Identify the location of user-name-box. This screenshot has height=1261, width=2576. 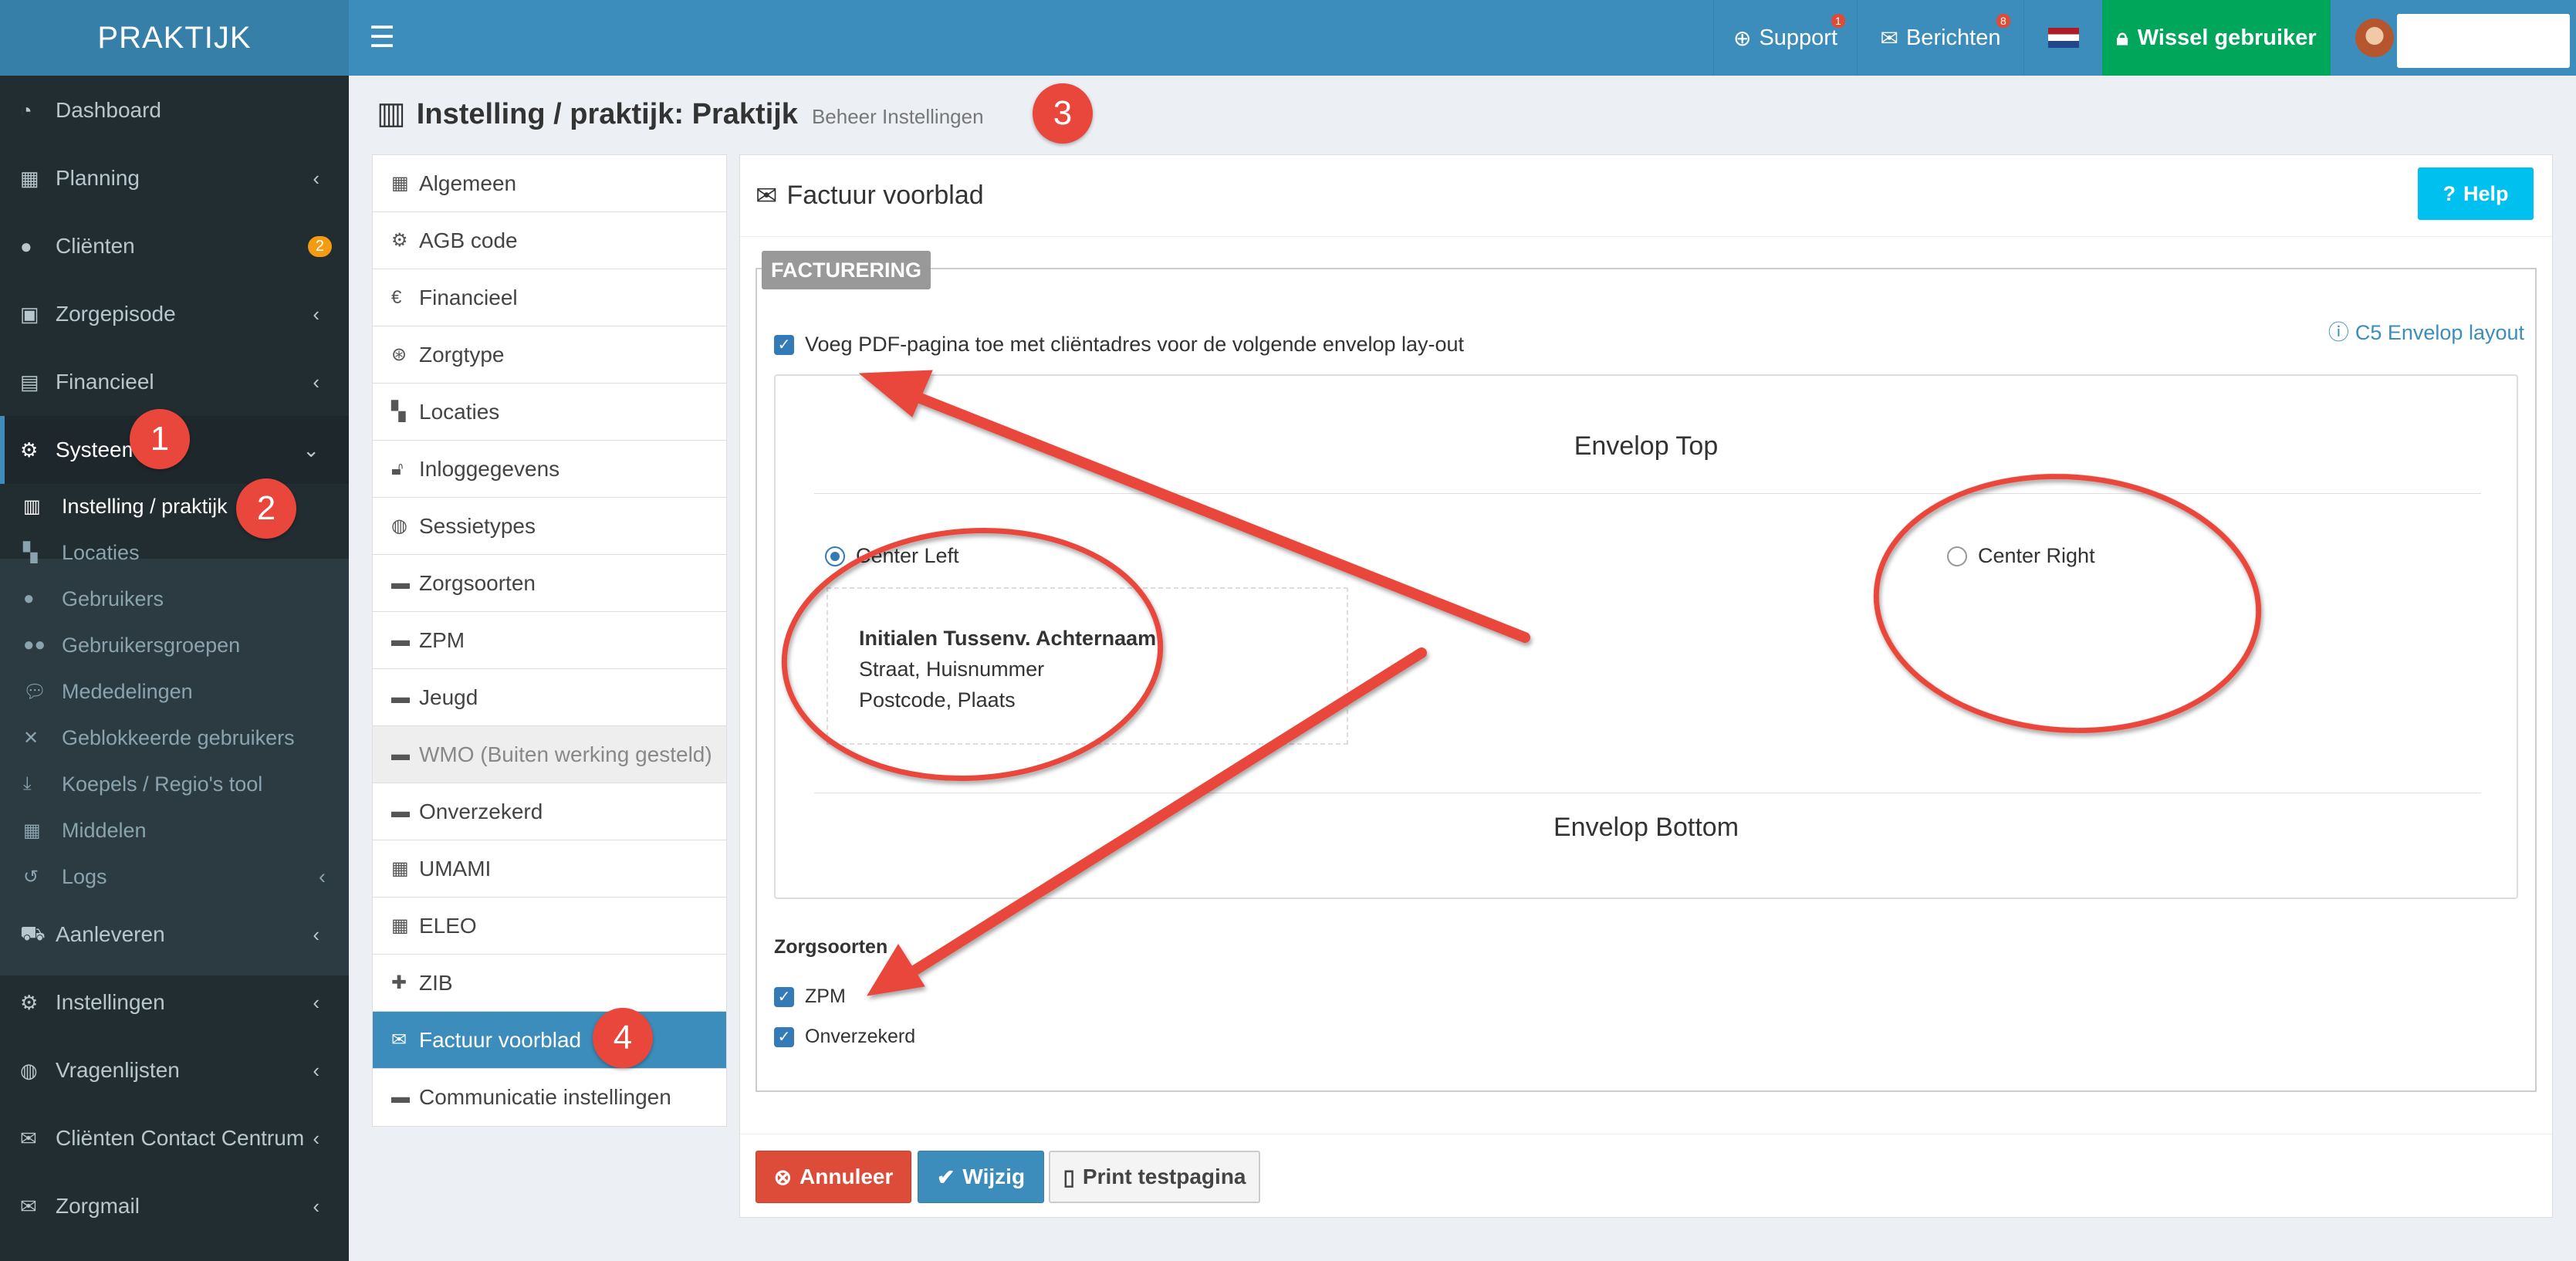
(2483, 41).